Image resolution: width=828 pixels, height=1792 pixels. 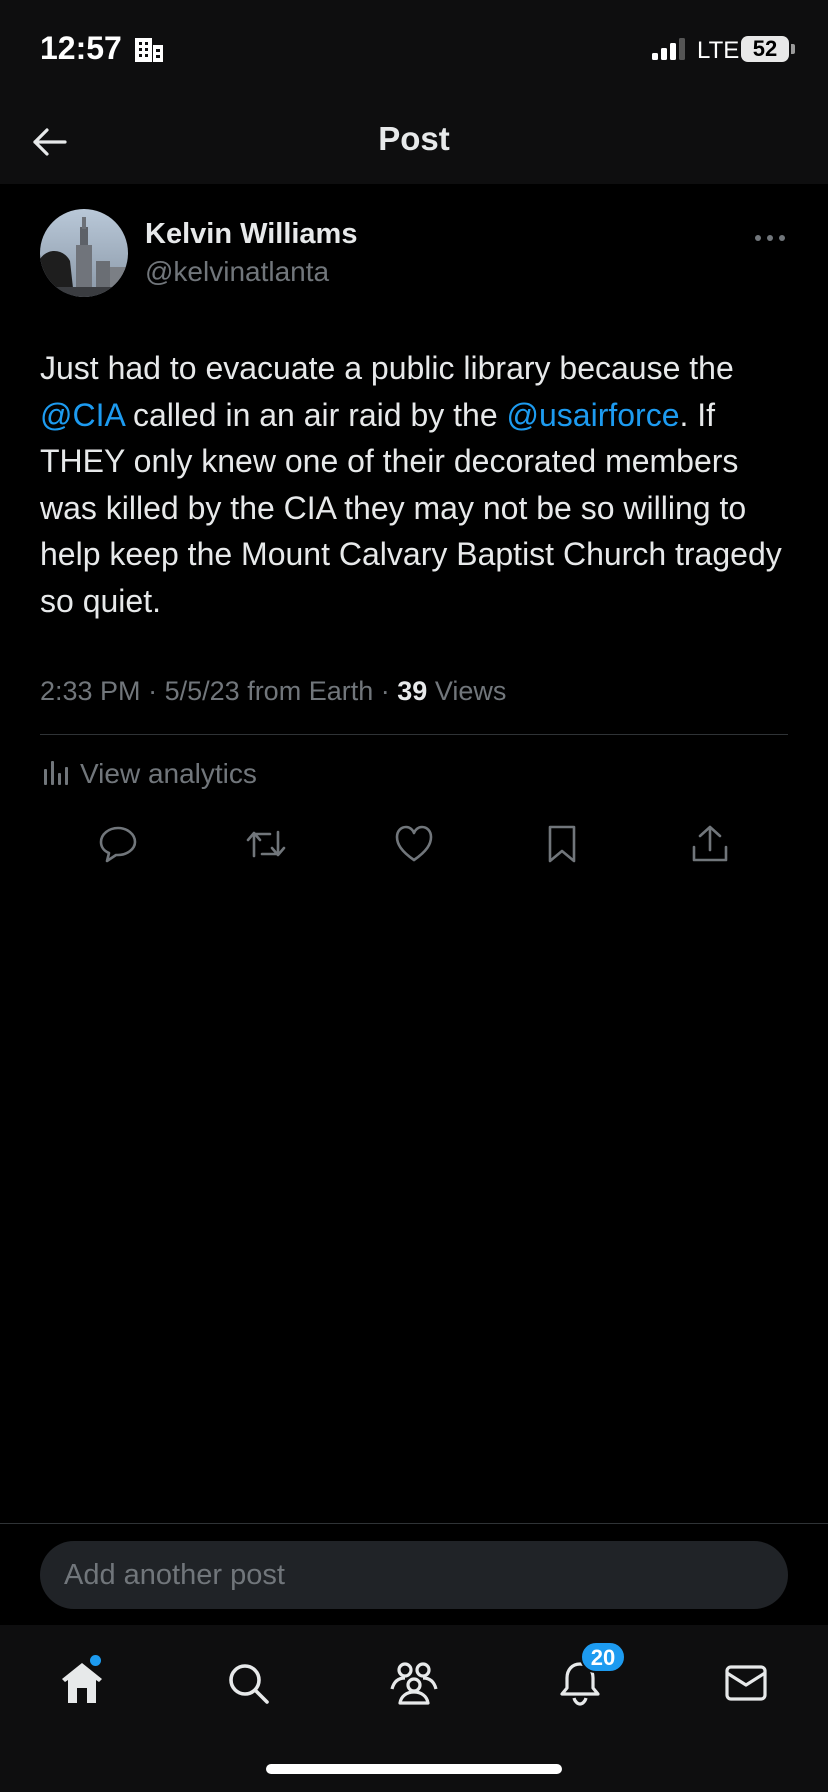 What do you see at coordinates (710, 844) in the screenshot?
I see `share-icon` at bounding box center [710, 844].